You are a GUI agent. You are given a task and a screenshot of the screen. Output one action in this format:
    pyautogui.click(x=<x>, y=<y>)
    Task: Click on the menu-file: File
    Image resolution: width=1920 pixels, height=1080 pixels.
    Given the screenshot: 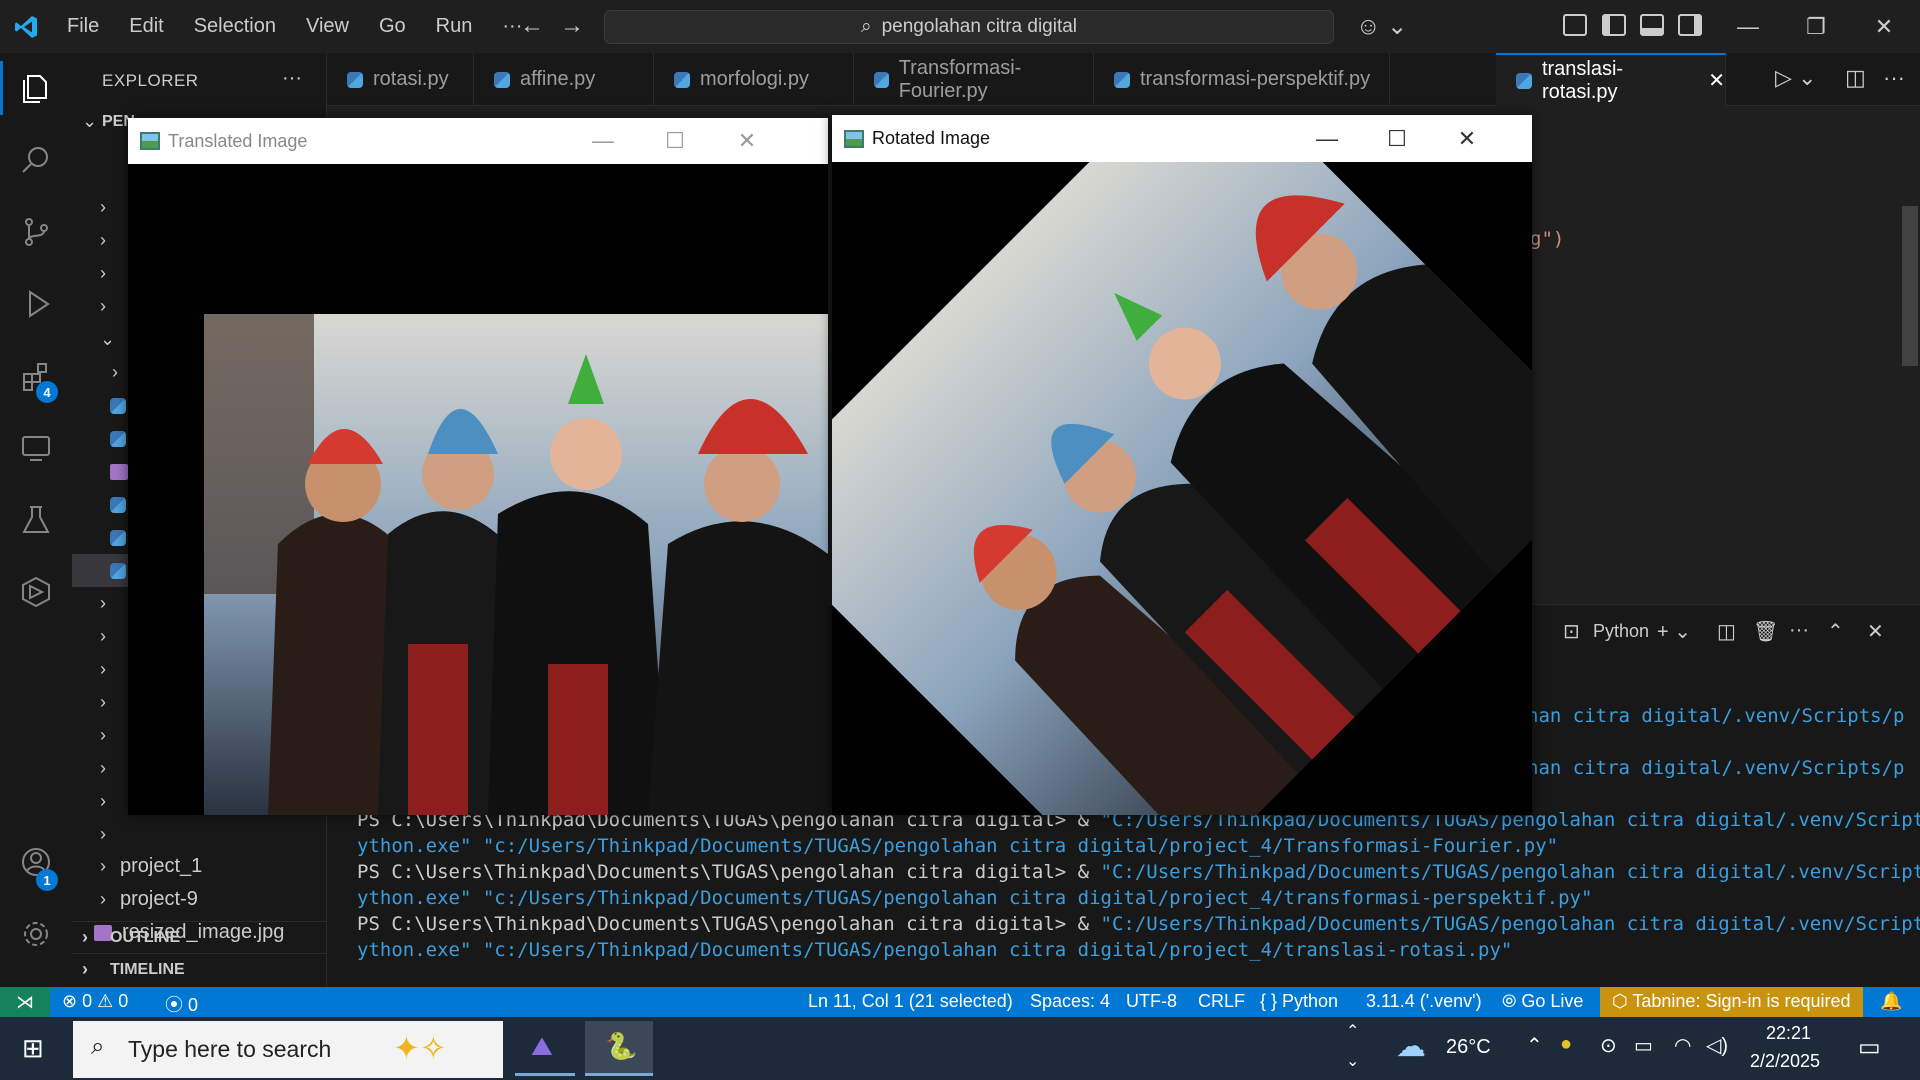 What is the action you would take?
    pyautogui.click(x=83, y=26)
    